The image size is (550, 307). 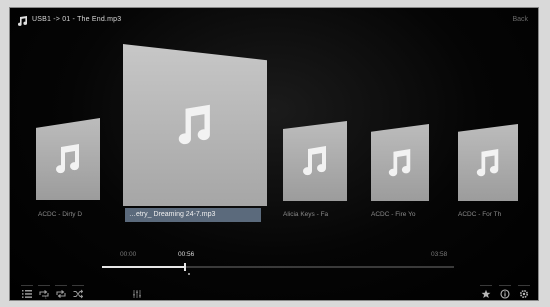 What do you see at coordinates (480, 214) in the screenshot?
I see `track-label: ACDC - For Th` at bounding box center [480, 214].